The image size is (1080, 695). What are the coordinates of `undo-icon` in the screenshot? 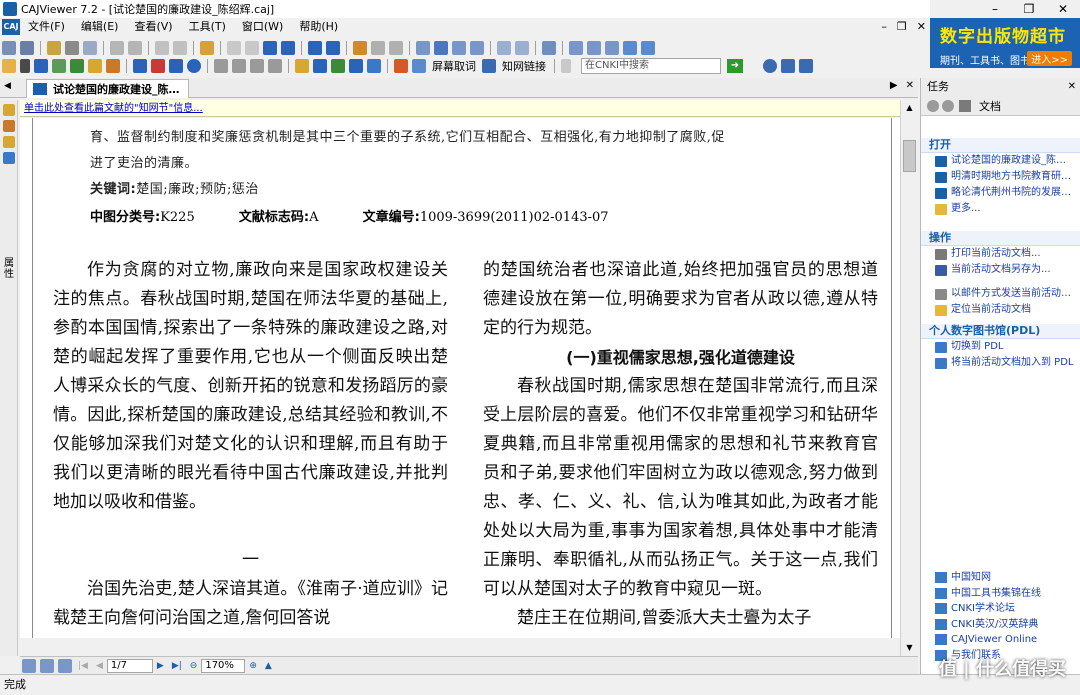 It's located at (162, 48).